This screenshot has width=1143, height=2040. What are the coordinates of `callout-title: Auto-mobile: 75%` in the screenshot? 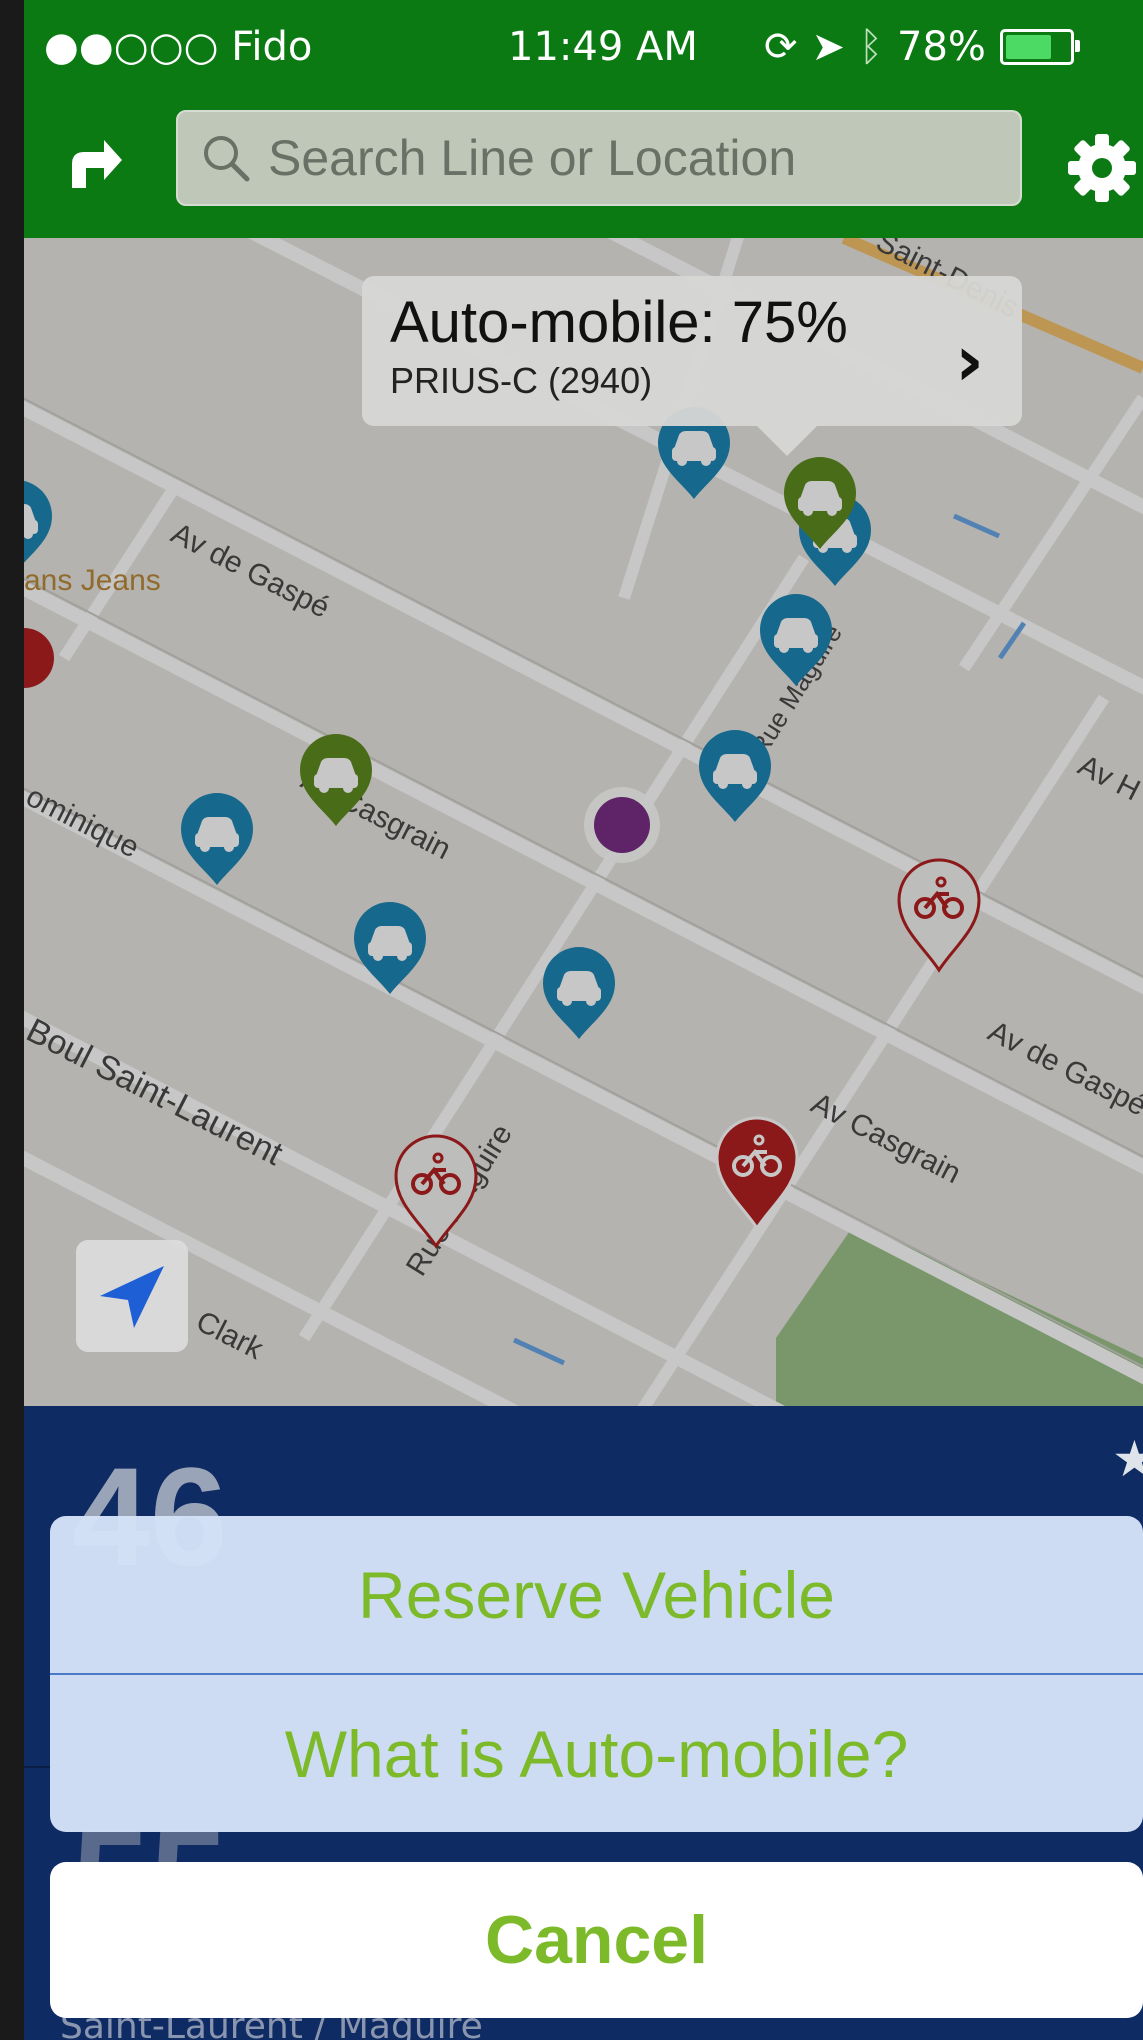 It's located at (619, 322).